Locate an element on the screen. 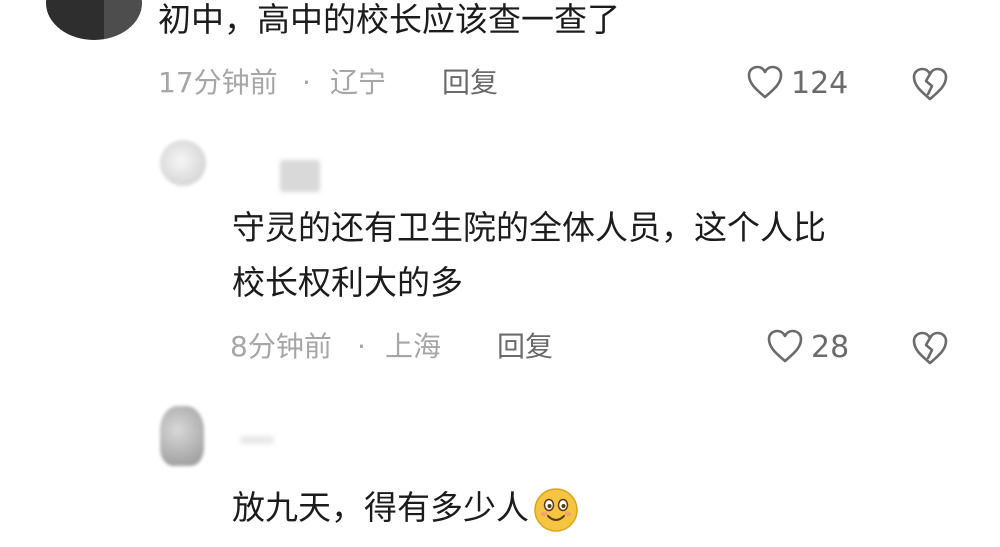  like-button: 124 is located at coordinates (796, 84).